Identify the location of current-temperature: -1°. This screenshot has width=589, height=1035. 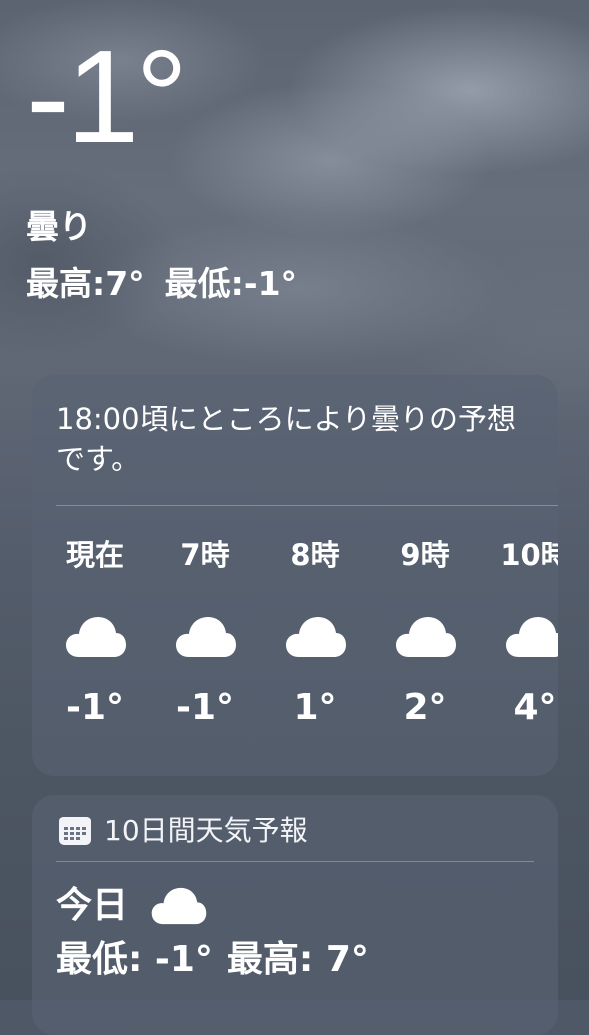
(107, 96).